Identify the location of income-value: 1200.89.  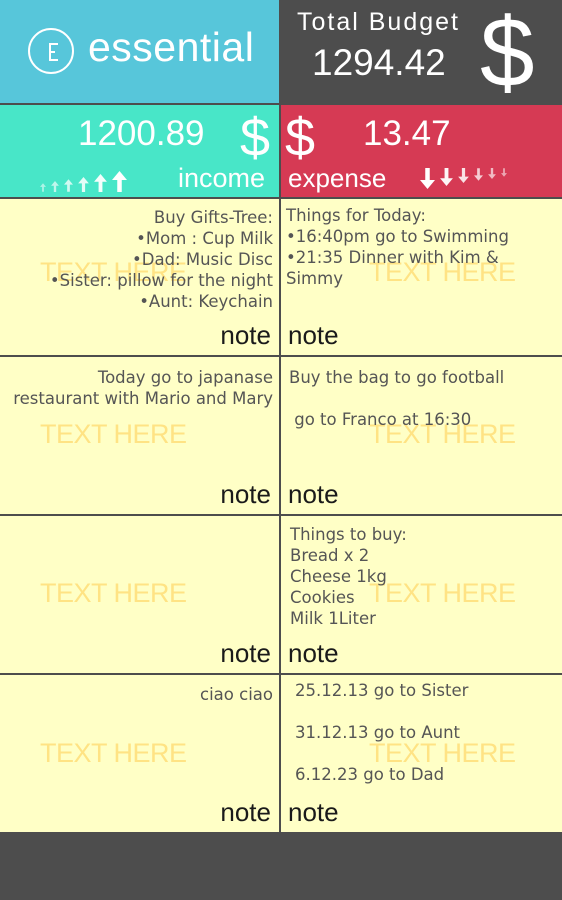
(141, 133).